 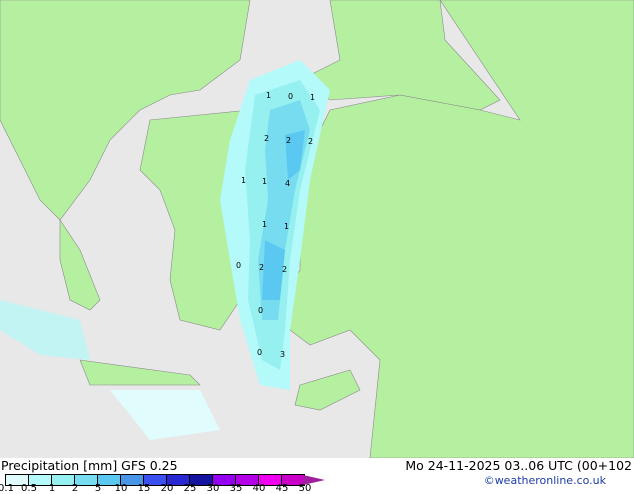 What do you see at coordinates (7, 488) in the screenshot?
I see `legend-tick-label: 0.1` at bounding box center [7, 488].